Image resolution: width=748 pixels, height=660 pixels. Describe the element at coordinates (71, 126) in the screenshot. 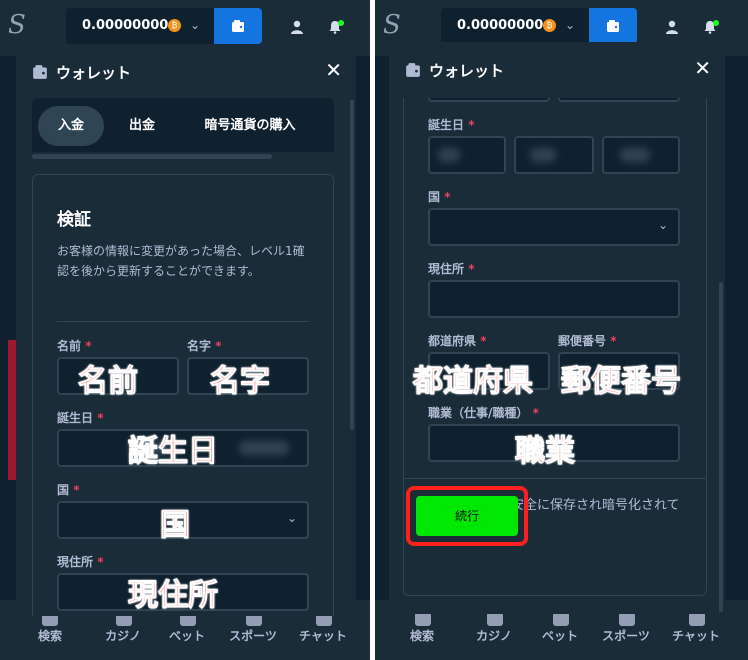

I see `tab-deposit: 入金` at that location.